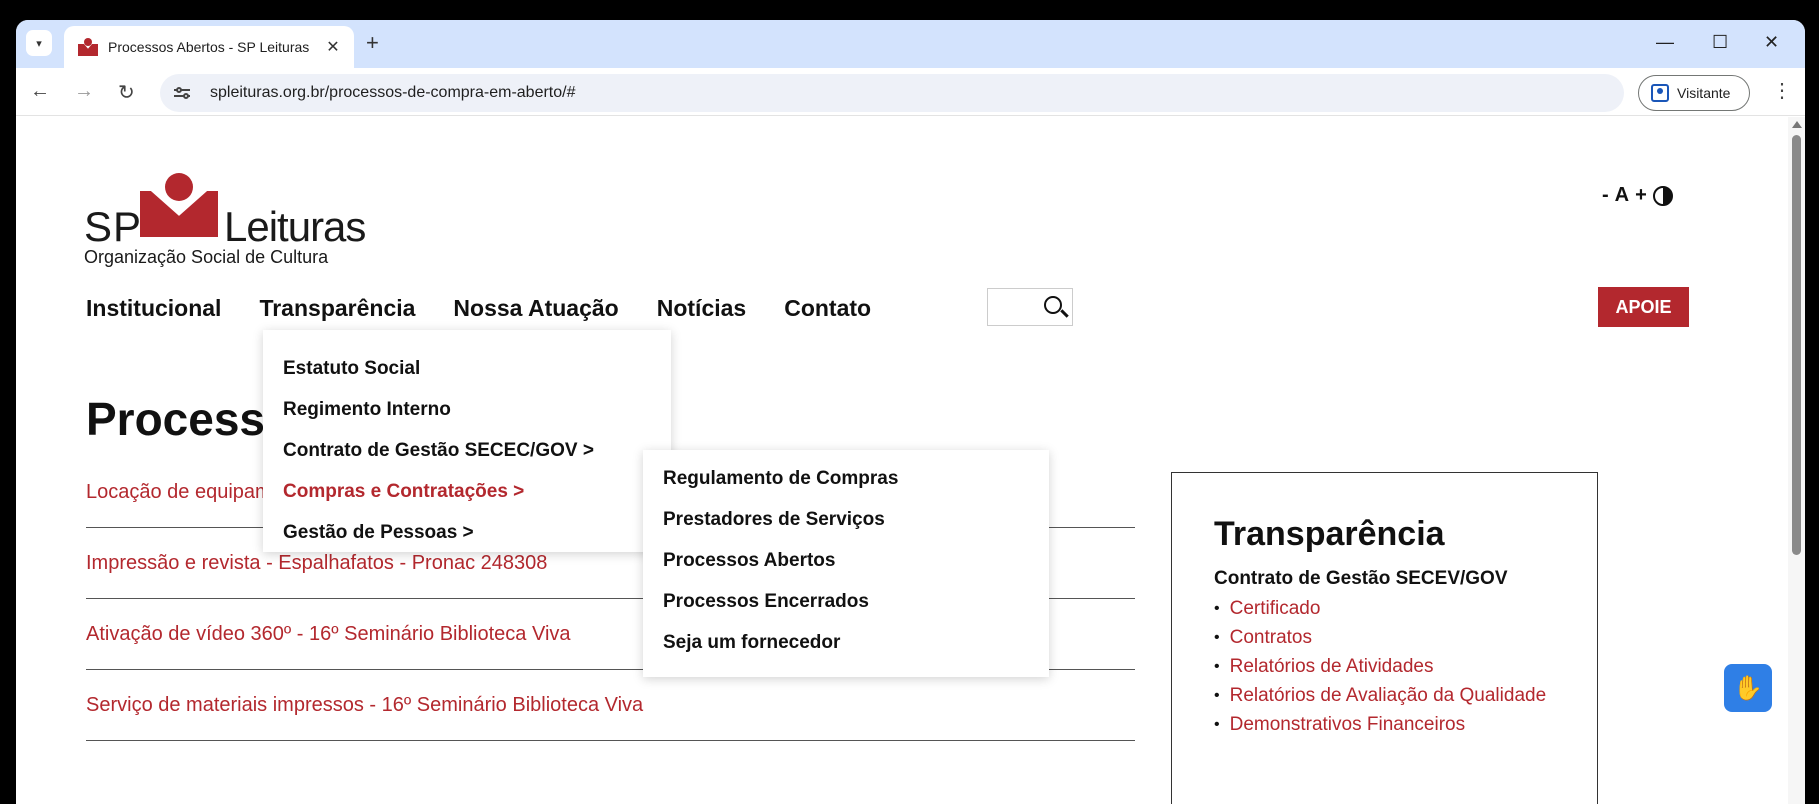 The image size is (1819, 804). Describe the element at coordinates (1405, 695) in the screenshot. I see `panel-link-relatorios-qualidade: Relatórios de Avaliação da Qualidade` at that location.